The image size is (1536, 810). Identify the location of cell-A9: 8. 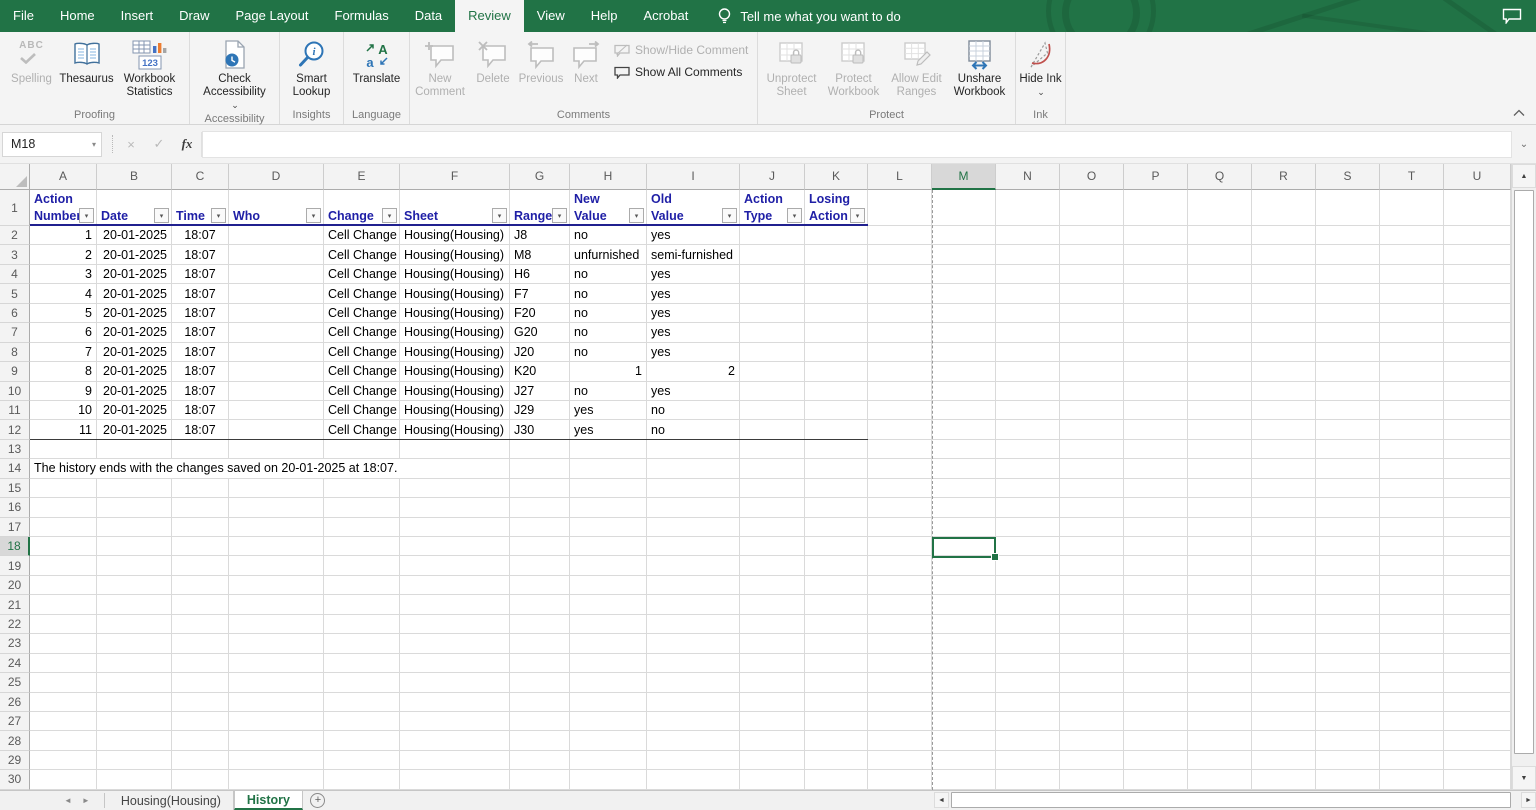
(63, 372).